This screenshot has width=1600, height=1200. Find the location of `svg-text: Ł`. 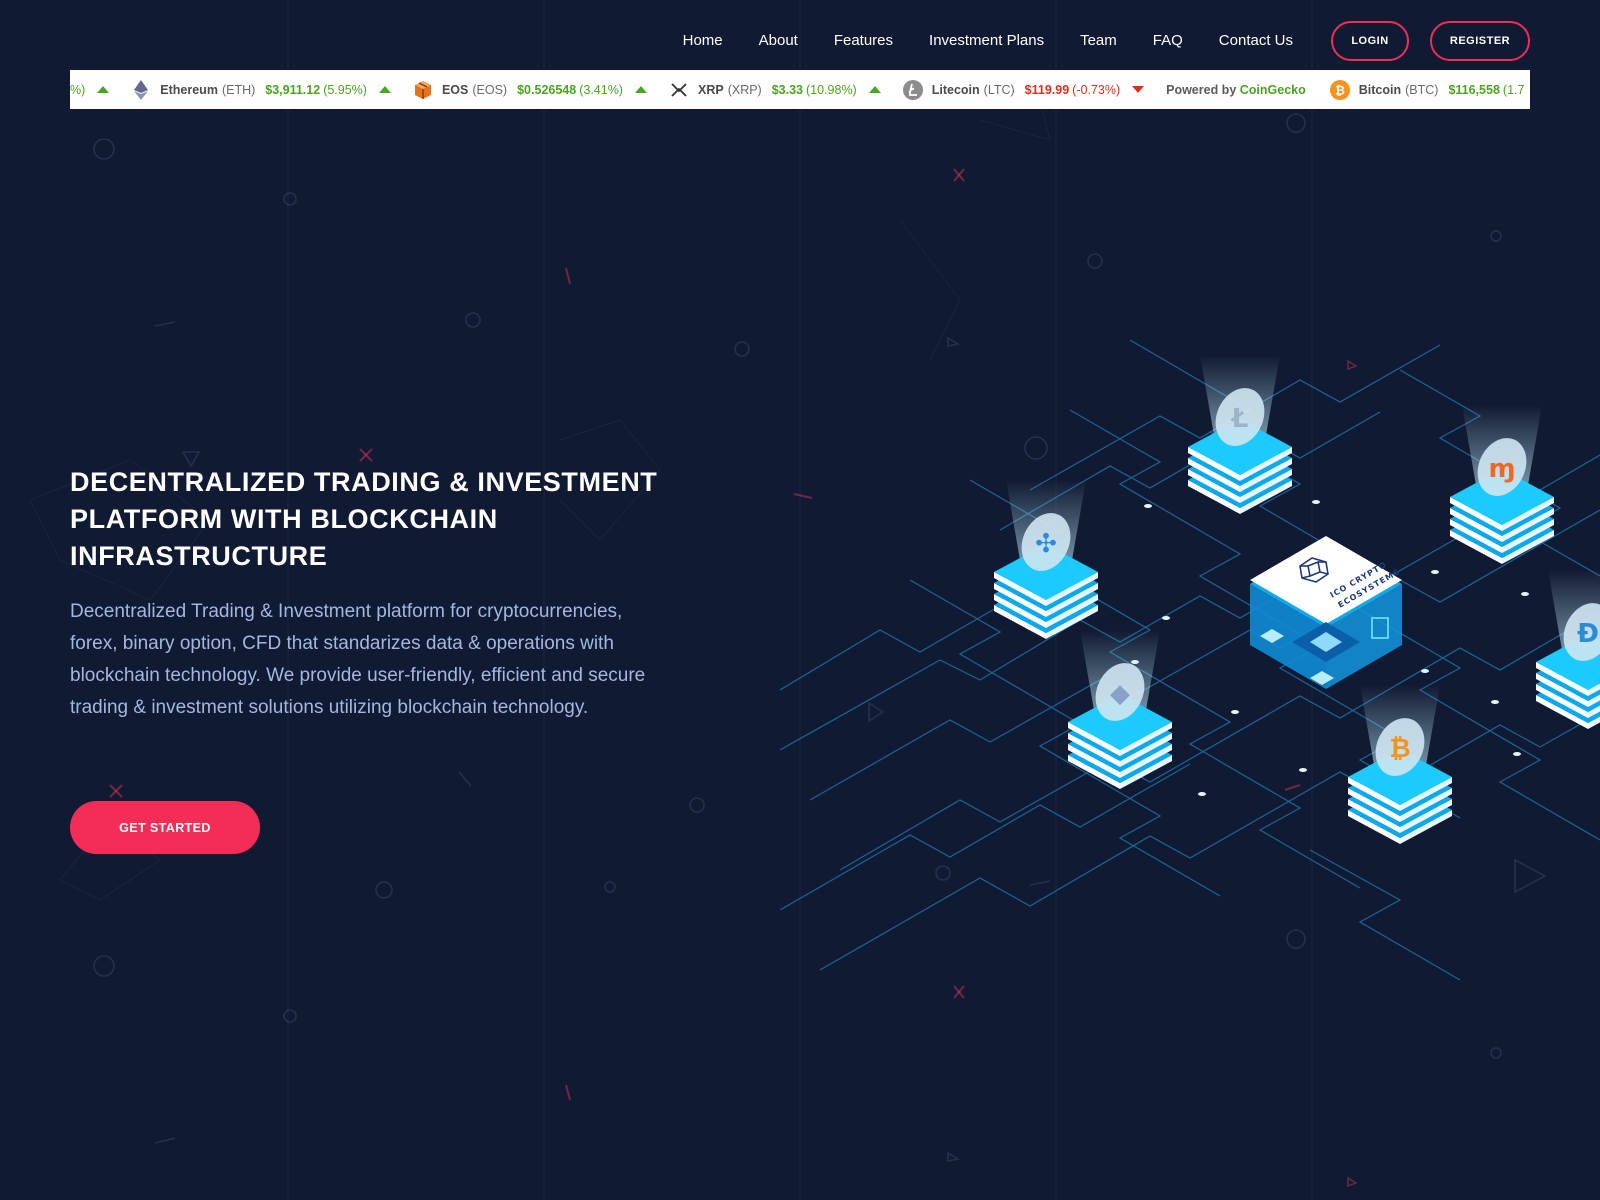

svg-text: Ł is located at coordinates (1239, 419).